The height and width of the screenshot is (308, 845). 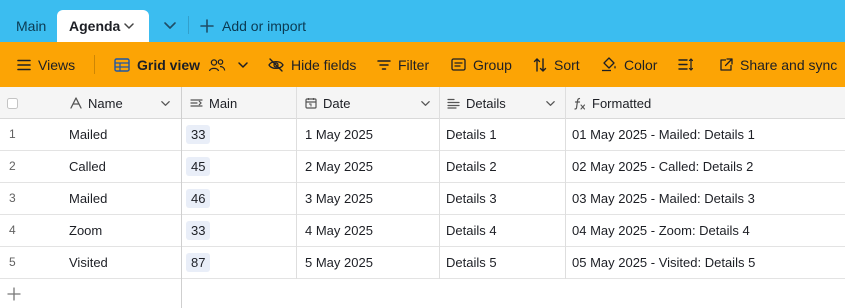 I want to click on checkbox-icon, so click(x=12, y=103).